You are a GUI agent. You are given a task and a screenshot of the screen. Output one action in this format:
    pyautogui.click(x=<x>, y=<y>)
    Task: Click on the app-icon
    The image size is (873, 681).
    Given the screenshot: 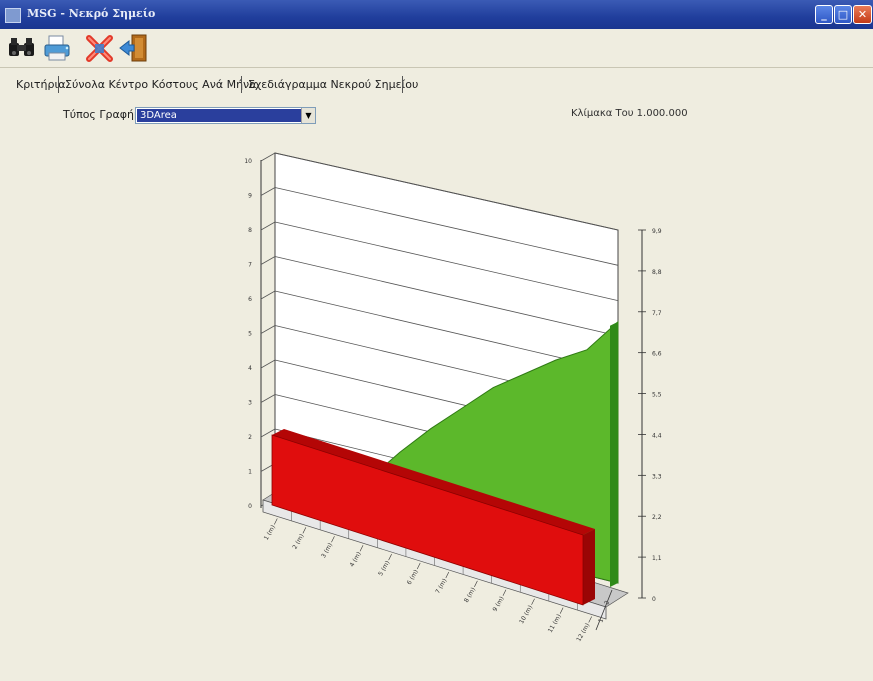 What is the action you would take?
    pyautogui.click(x=13, y=15)
    